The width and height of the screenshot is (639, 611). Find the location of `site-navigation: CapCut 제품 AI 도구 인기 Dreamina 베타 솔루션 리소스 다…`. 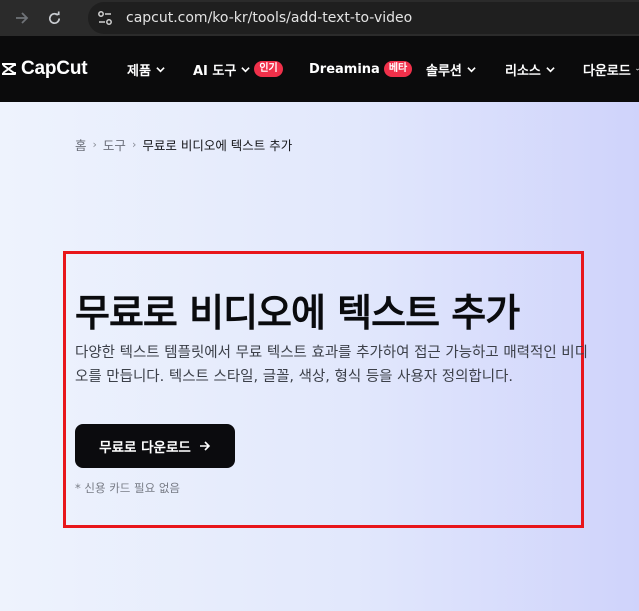

site-navigation: CapCut 제품 AI 도구 인기 Dreamina 베타 솔루션 리소스 다… is located at coordinates (319, 69).